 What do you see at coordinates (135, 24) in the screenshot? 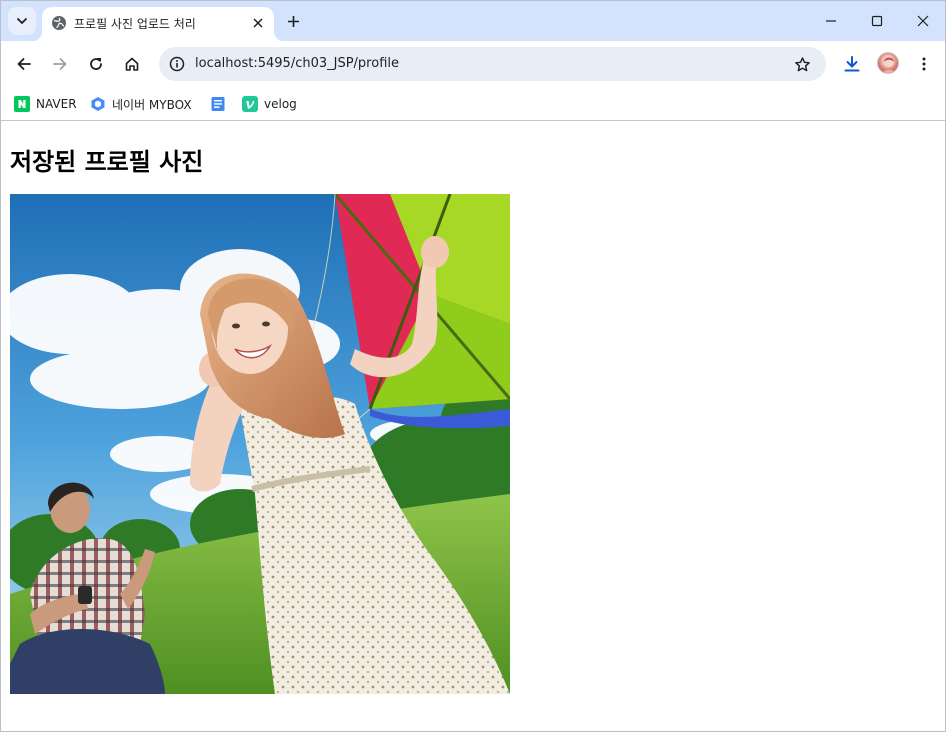
I see `tab-title: 프로필 사진 업로드 처리` at bounding box center [135, 24].